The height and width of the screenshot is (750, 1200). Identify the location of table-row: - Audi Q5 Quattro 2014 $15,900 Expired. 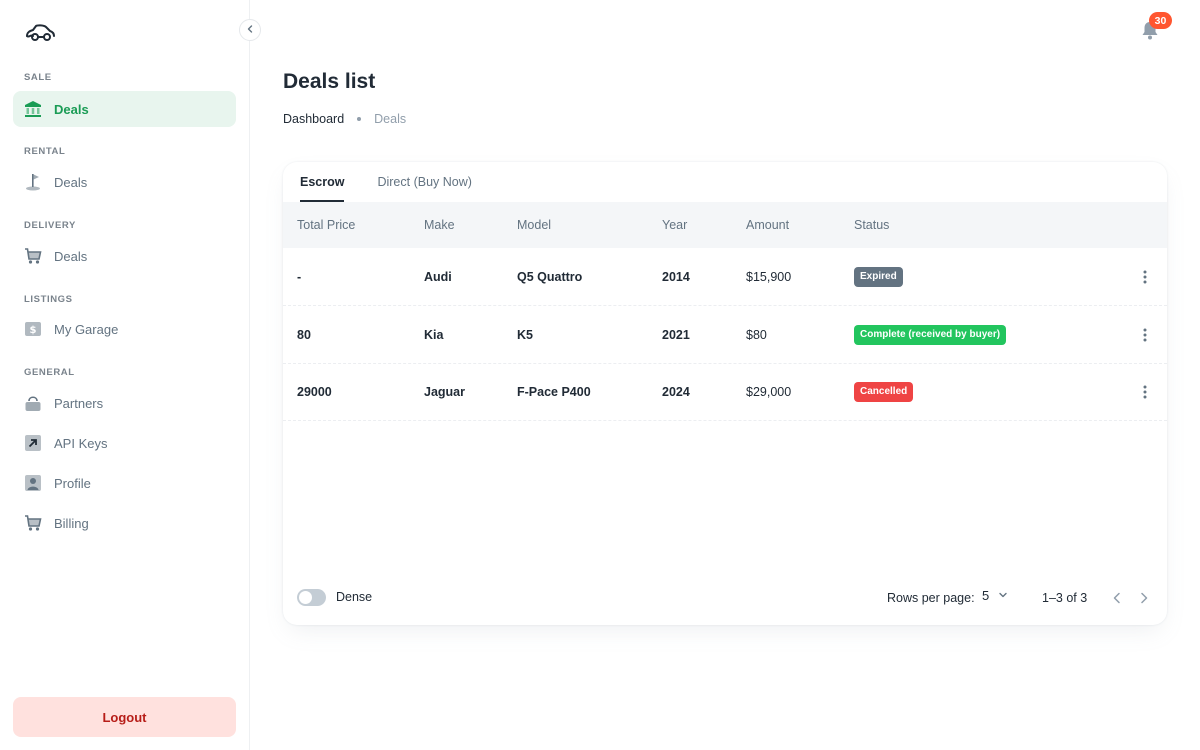
(725, 277).